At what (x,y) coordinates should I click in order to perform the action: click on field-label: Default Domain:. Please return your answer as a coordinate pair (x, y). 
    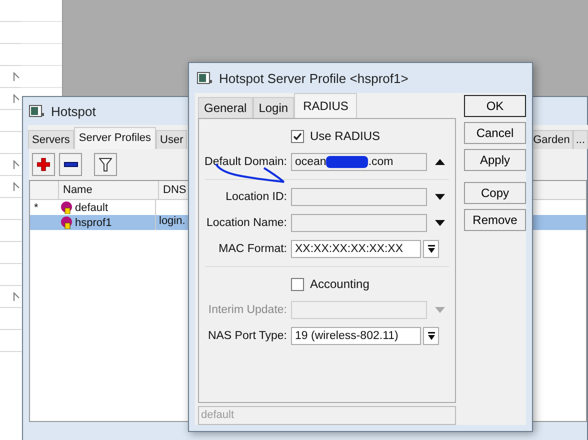
    Looking at the image, I should click on (246, 162).